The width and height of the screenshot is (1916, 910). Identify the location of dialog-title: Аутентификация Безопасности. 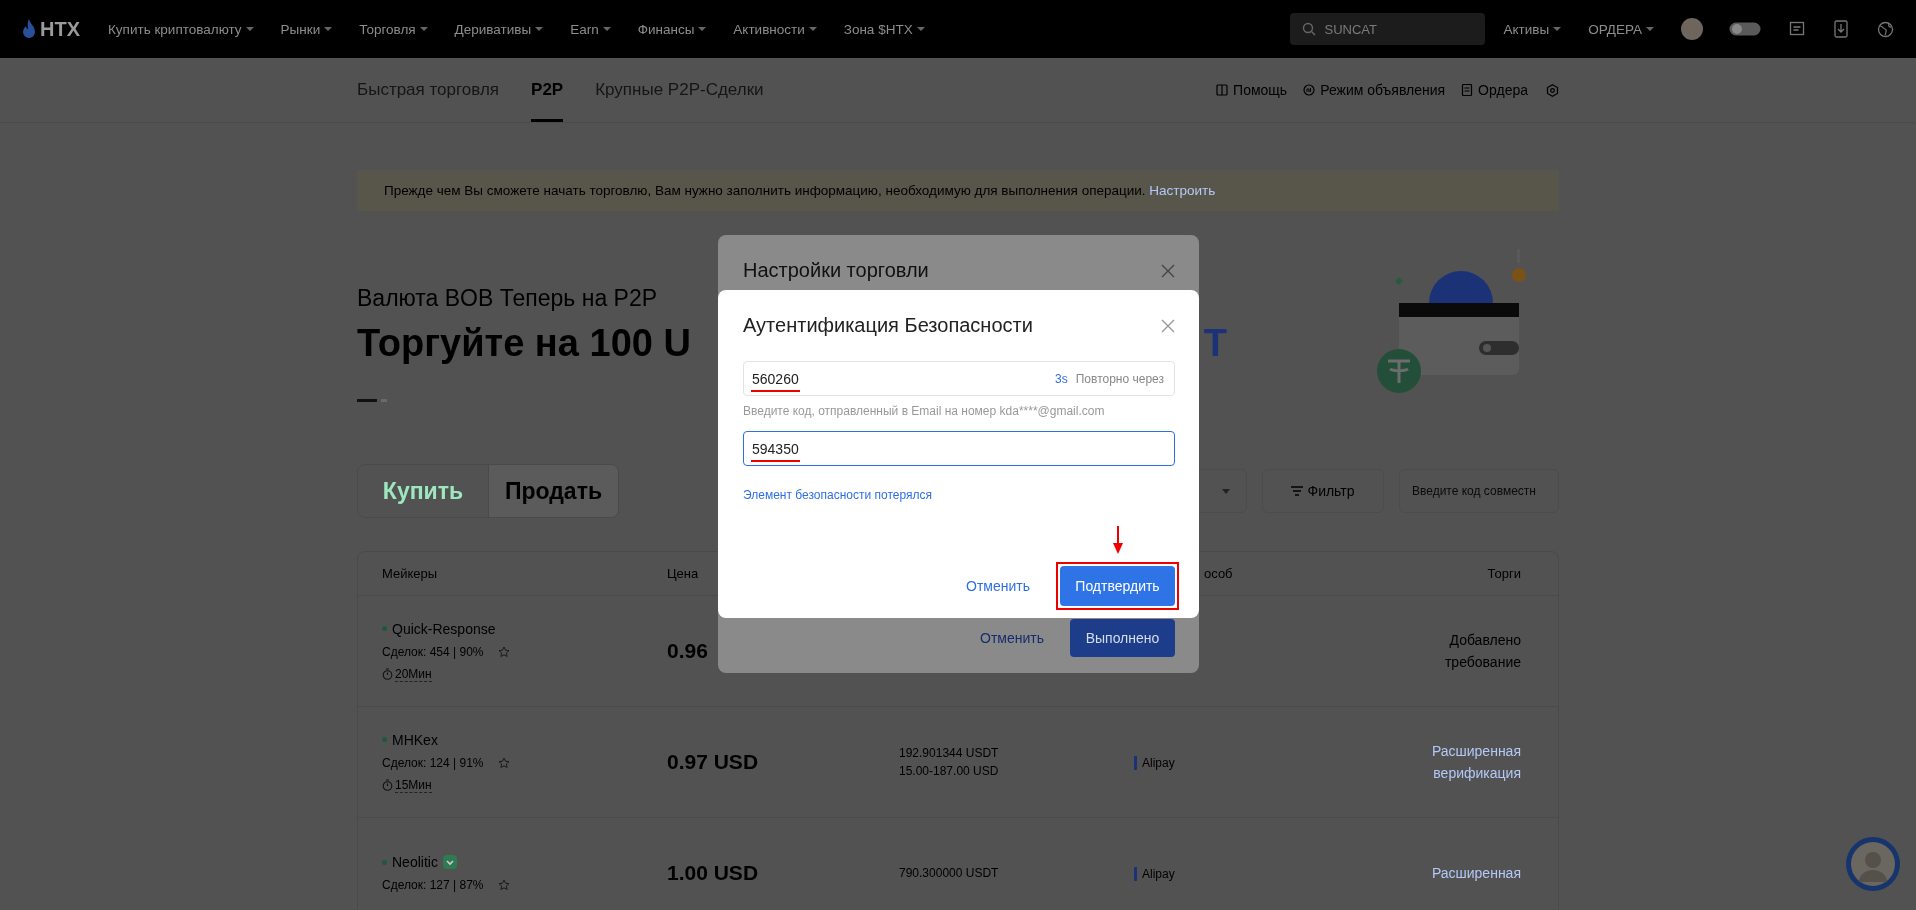
(888, 325).